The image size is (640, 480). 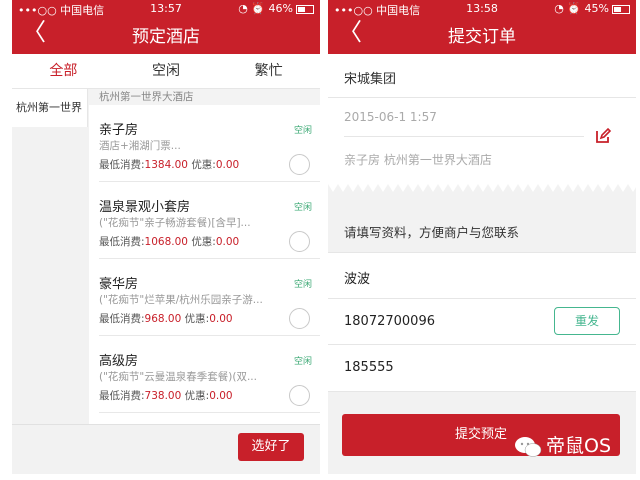 I want to click on bottom-bar: 选好了, so click(x=166, y=449).